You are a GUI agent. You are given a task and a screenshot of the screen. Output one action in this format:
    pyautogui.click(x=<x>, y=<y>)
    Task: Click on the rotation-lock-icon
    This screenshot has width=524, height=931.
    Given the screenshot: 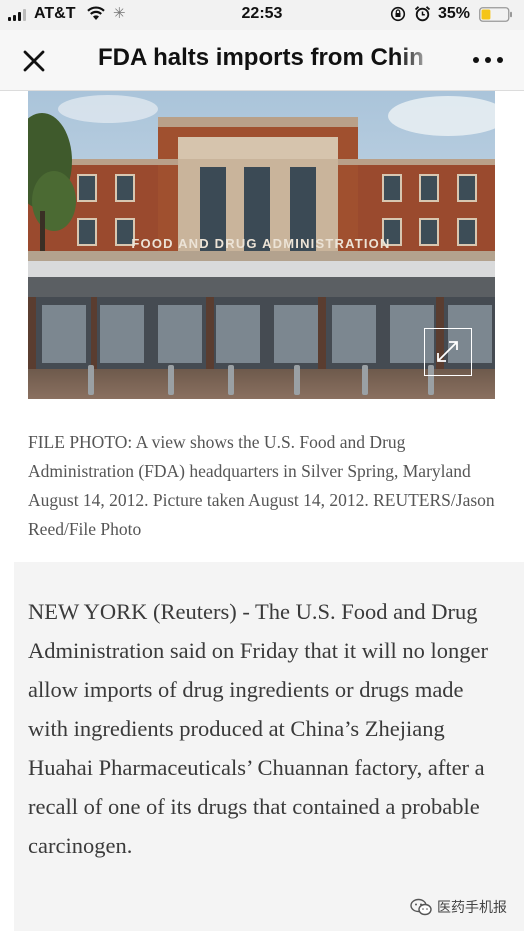 What is the action you would take?
    pyautogui.click(x=398, y=14)
    